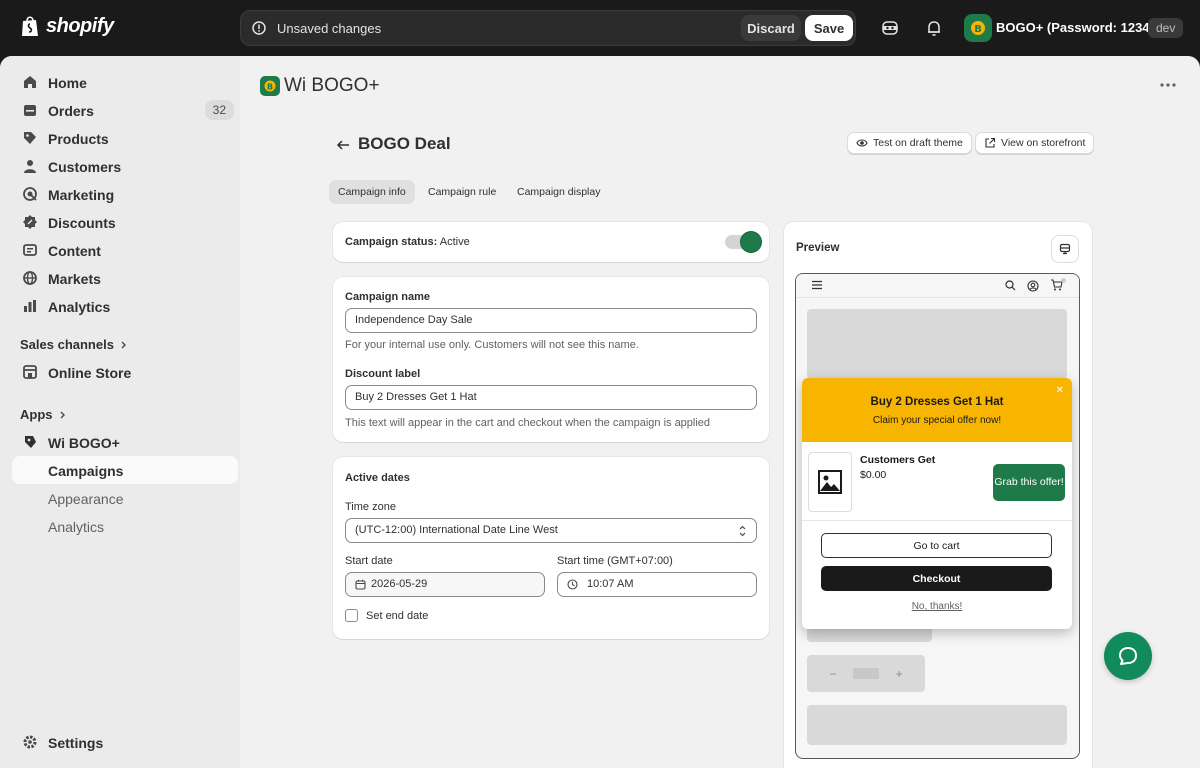 The image size is (1200, 768). I want to click on campaign-status-card: Campaign status: Active, so click(551, 242).